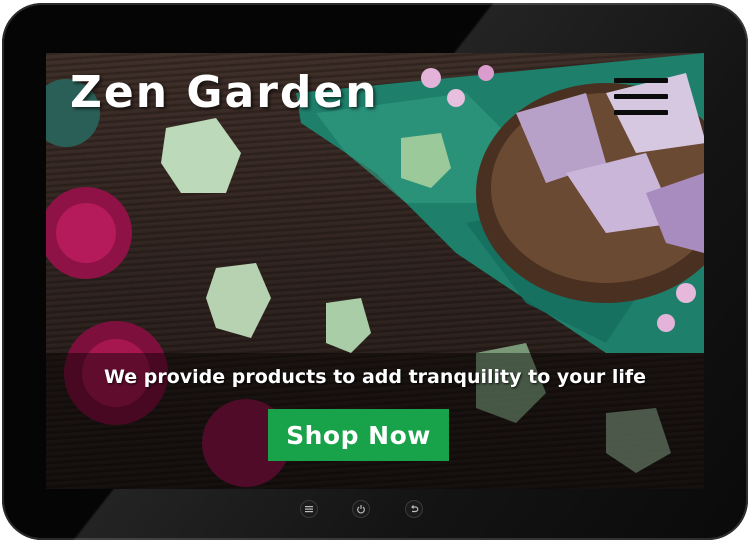 The height and width of the screenshot is (544, 752). Describe the element at coordinates (414, 509) in the screenshot. I see `back-arrow-icon` at that location.